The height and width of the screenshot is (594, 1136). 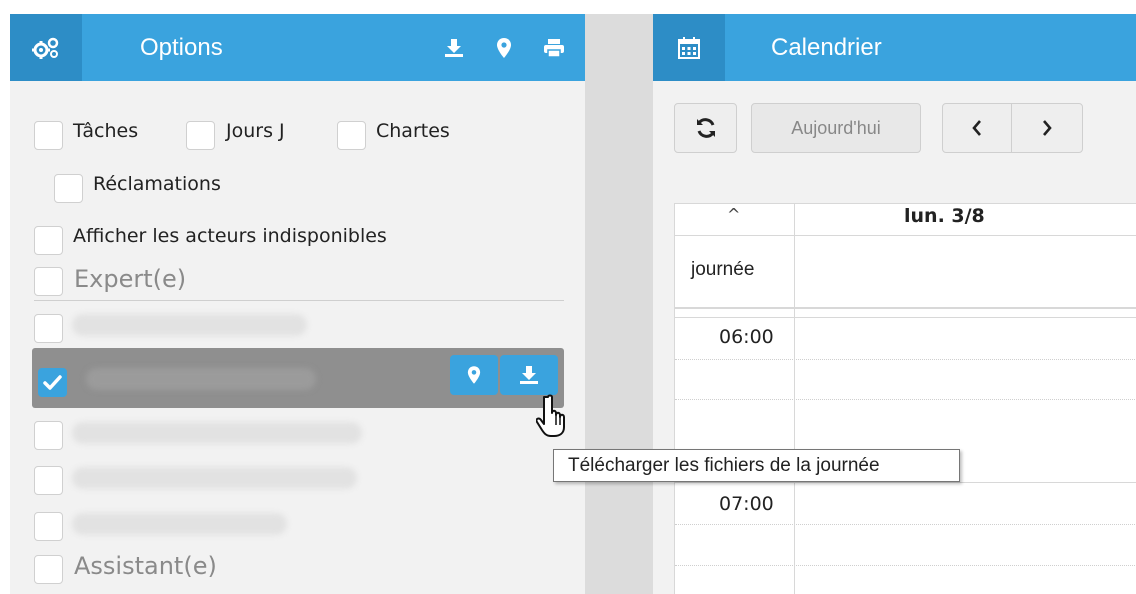 What do you see at coordinates (836, 128) in the screenshot?
I see `today-button: Aujourd'hui` at bounding box center [836, 128].